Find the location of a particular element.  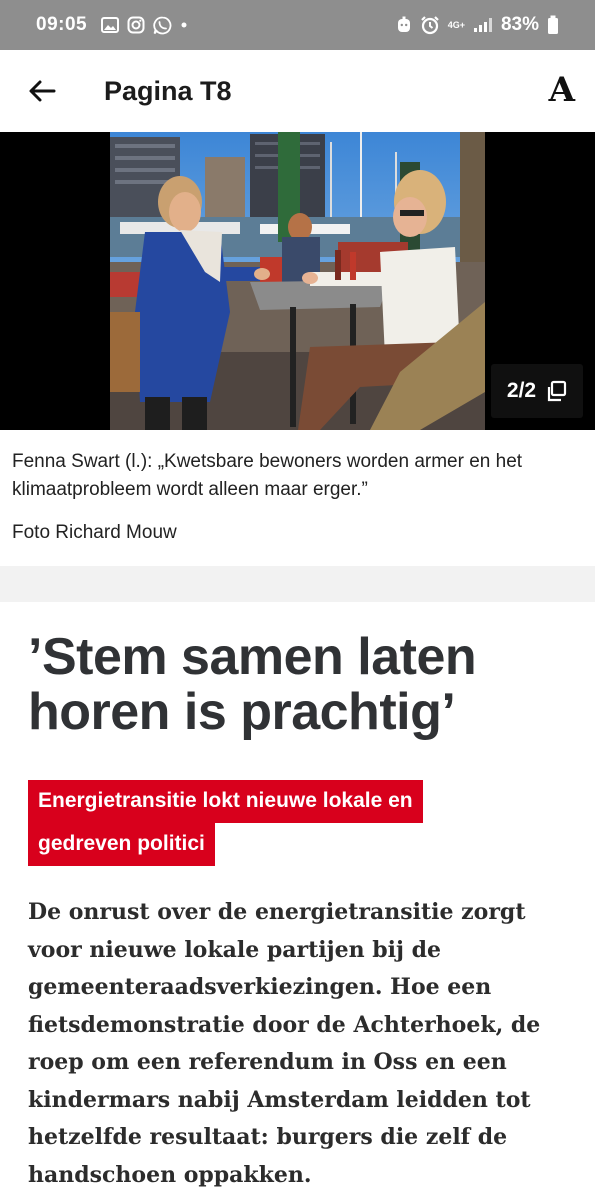

dot-icon is located at coordinates (184, 25).